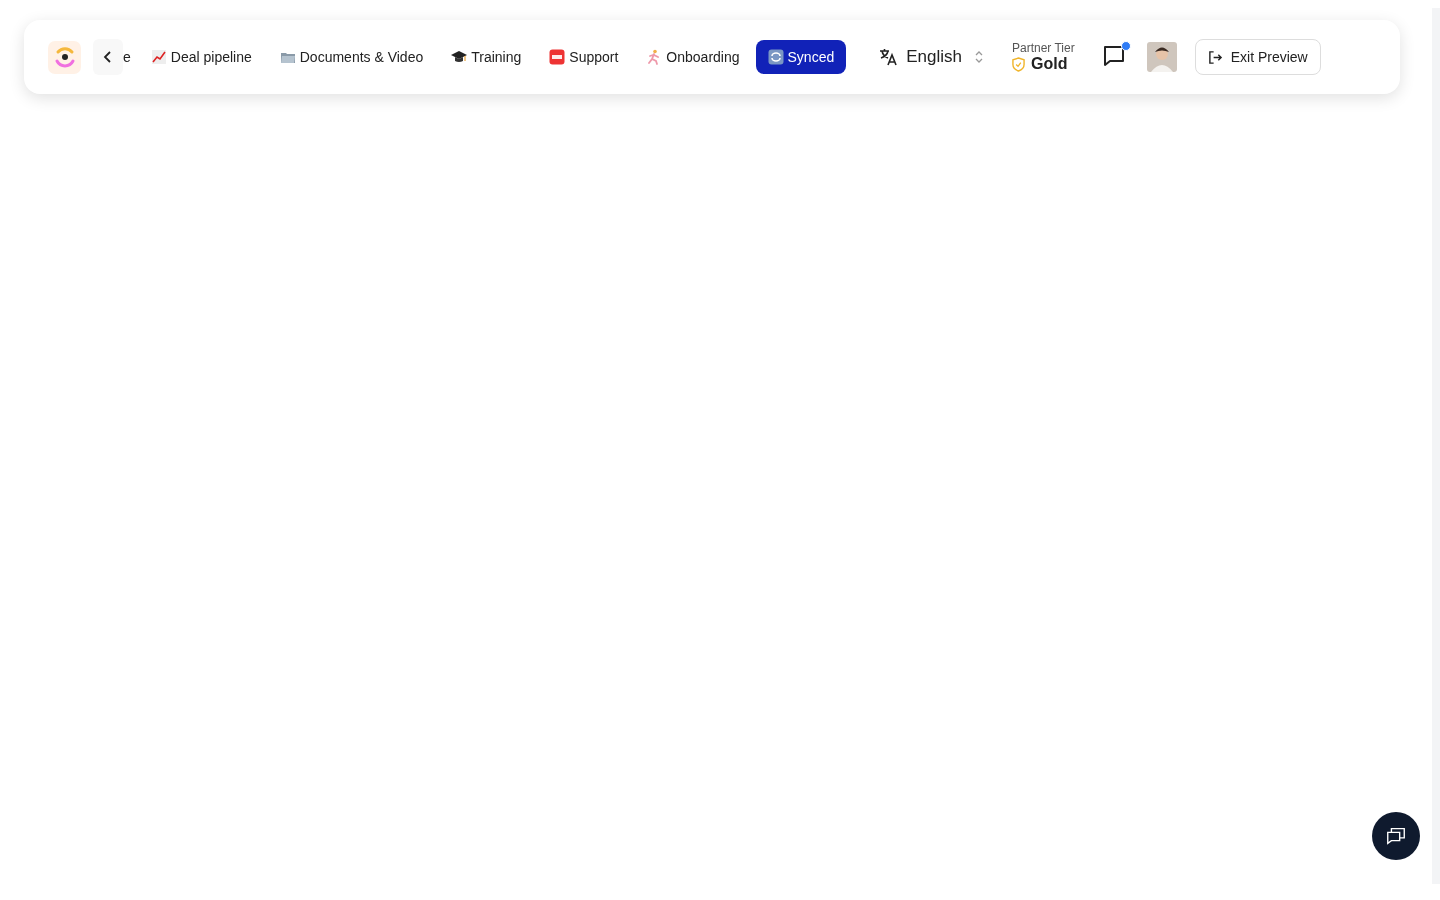  What do you see at coordinates (459, 57) in the screenshot?
I see `graduation-cap-icon` at bounding box center [459, 57].